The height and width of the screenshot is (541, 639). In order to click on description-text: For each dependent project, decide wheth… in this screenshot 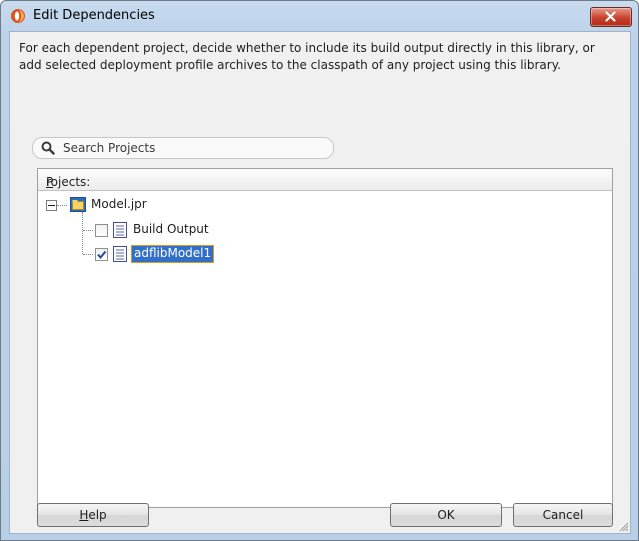, I will do `click(307, 56)`.